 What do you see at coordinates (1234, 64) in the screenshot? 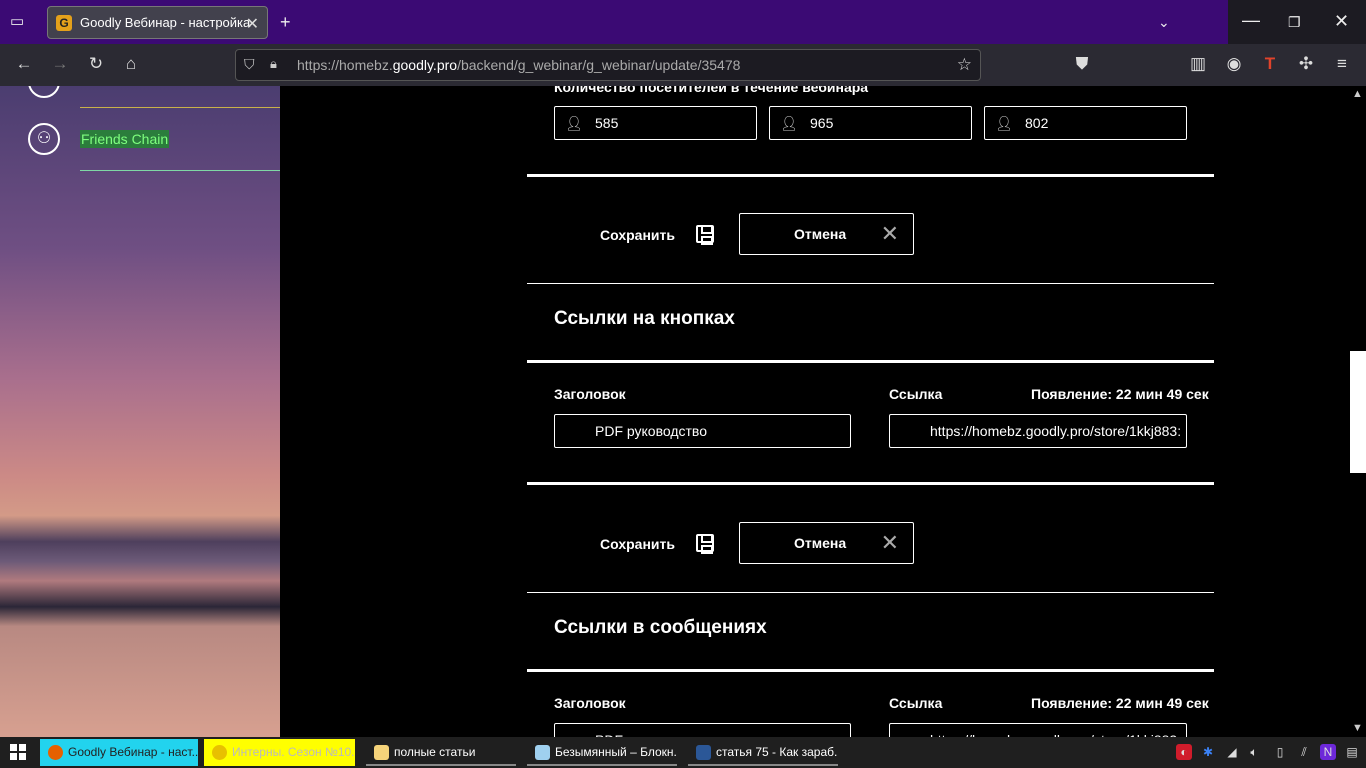
I see `account-icon: ◉` at bounding box center [1234, 64].